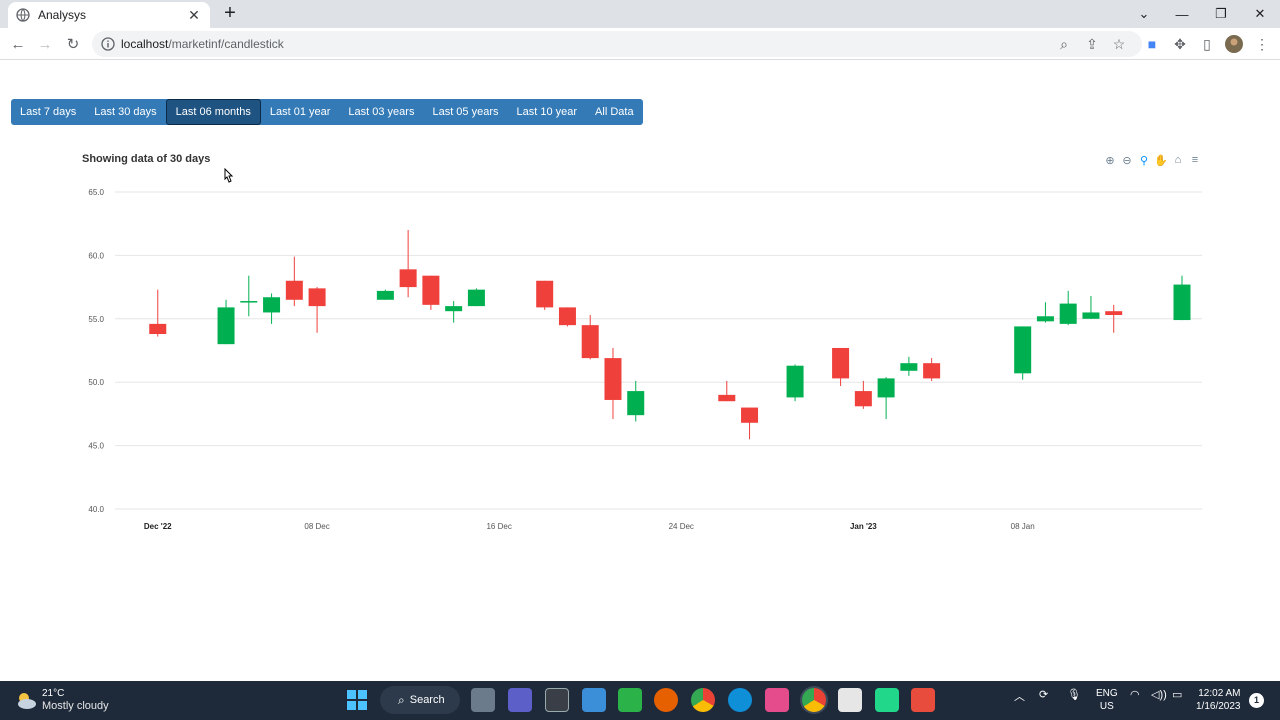 Image resolution: width=1280 pixels, height=720 pixels. Describe the element at coordinates (814, 700) in the screenshot. I see `chrome-active-icon` at that location.